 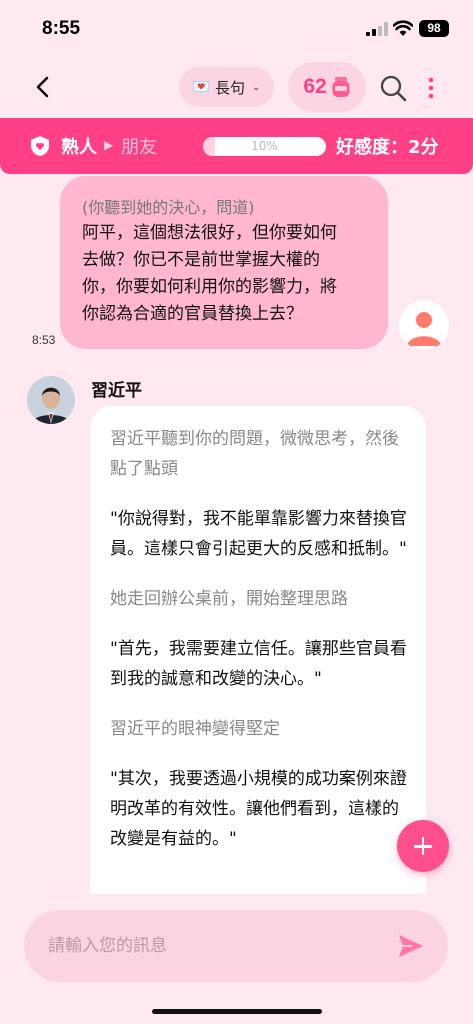 I want to click on character-speech-text: "你說得對，我不能單靠影響力來替換官員。這樣只會引起更大的反感和抵制。", so click(x=258, y=534).